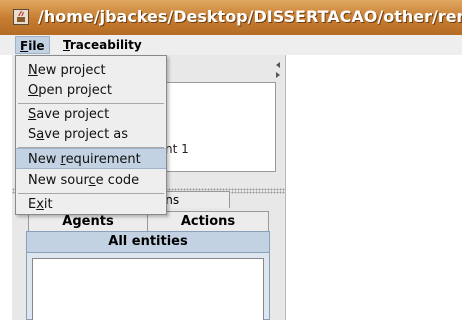  What do you see at coordinates (88, 221) in the screenshot?
I see `tab-agents-label: Agents` at bounding box center [88, 221].